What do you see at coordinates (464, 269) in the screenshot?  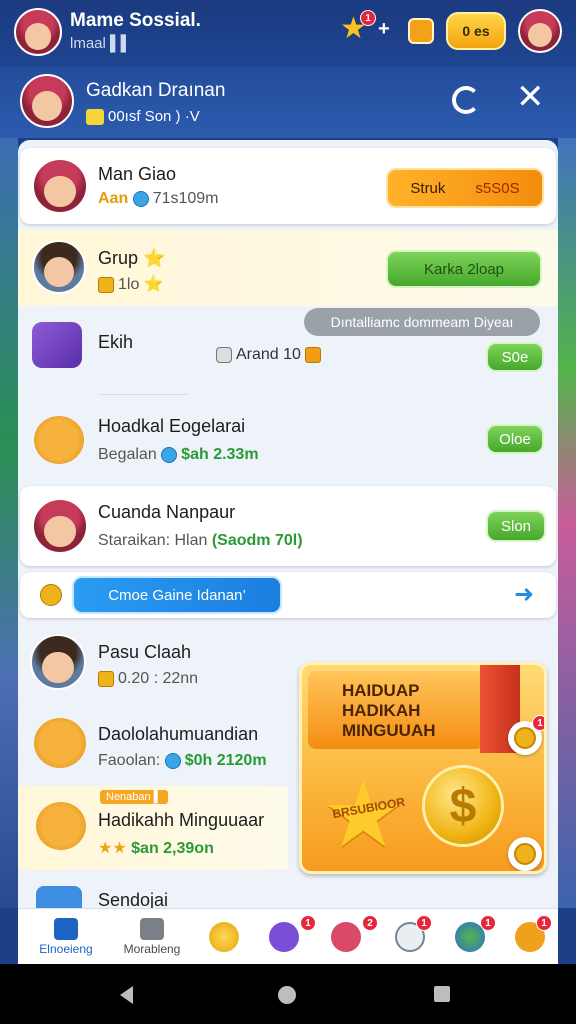 I see `group-action-button: Karka 2loap` at bounding box center [464, 269].